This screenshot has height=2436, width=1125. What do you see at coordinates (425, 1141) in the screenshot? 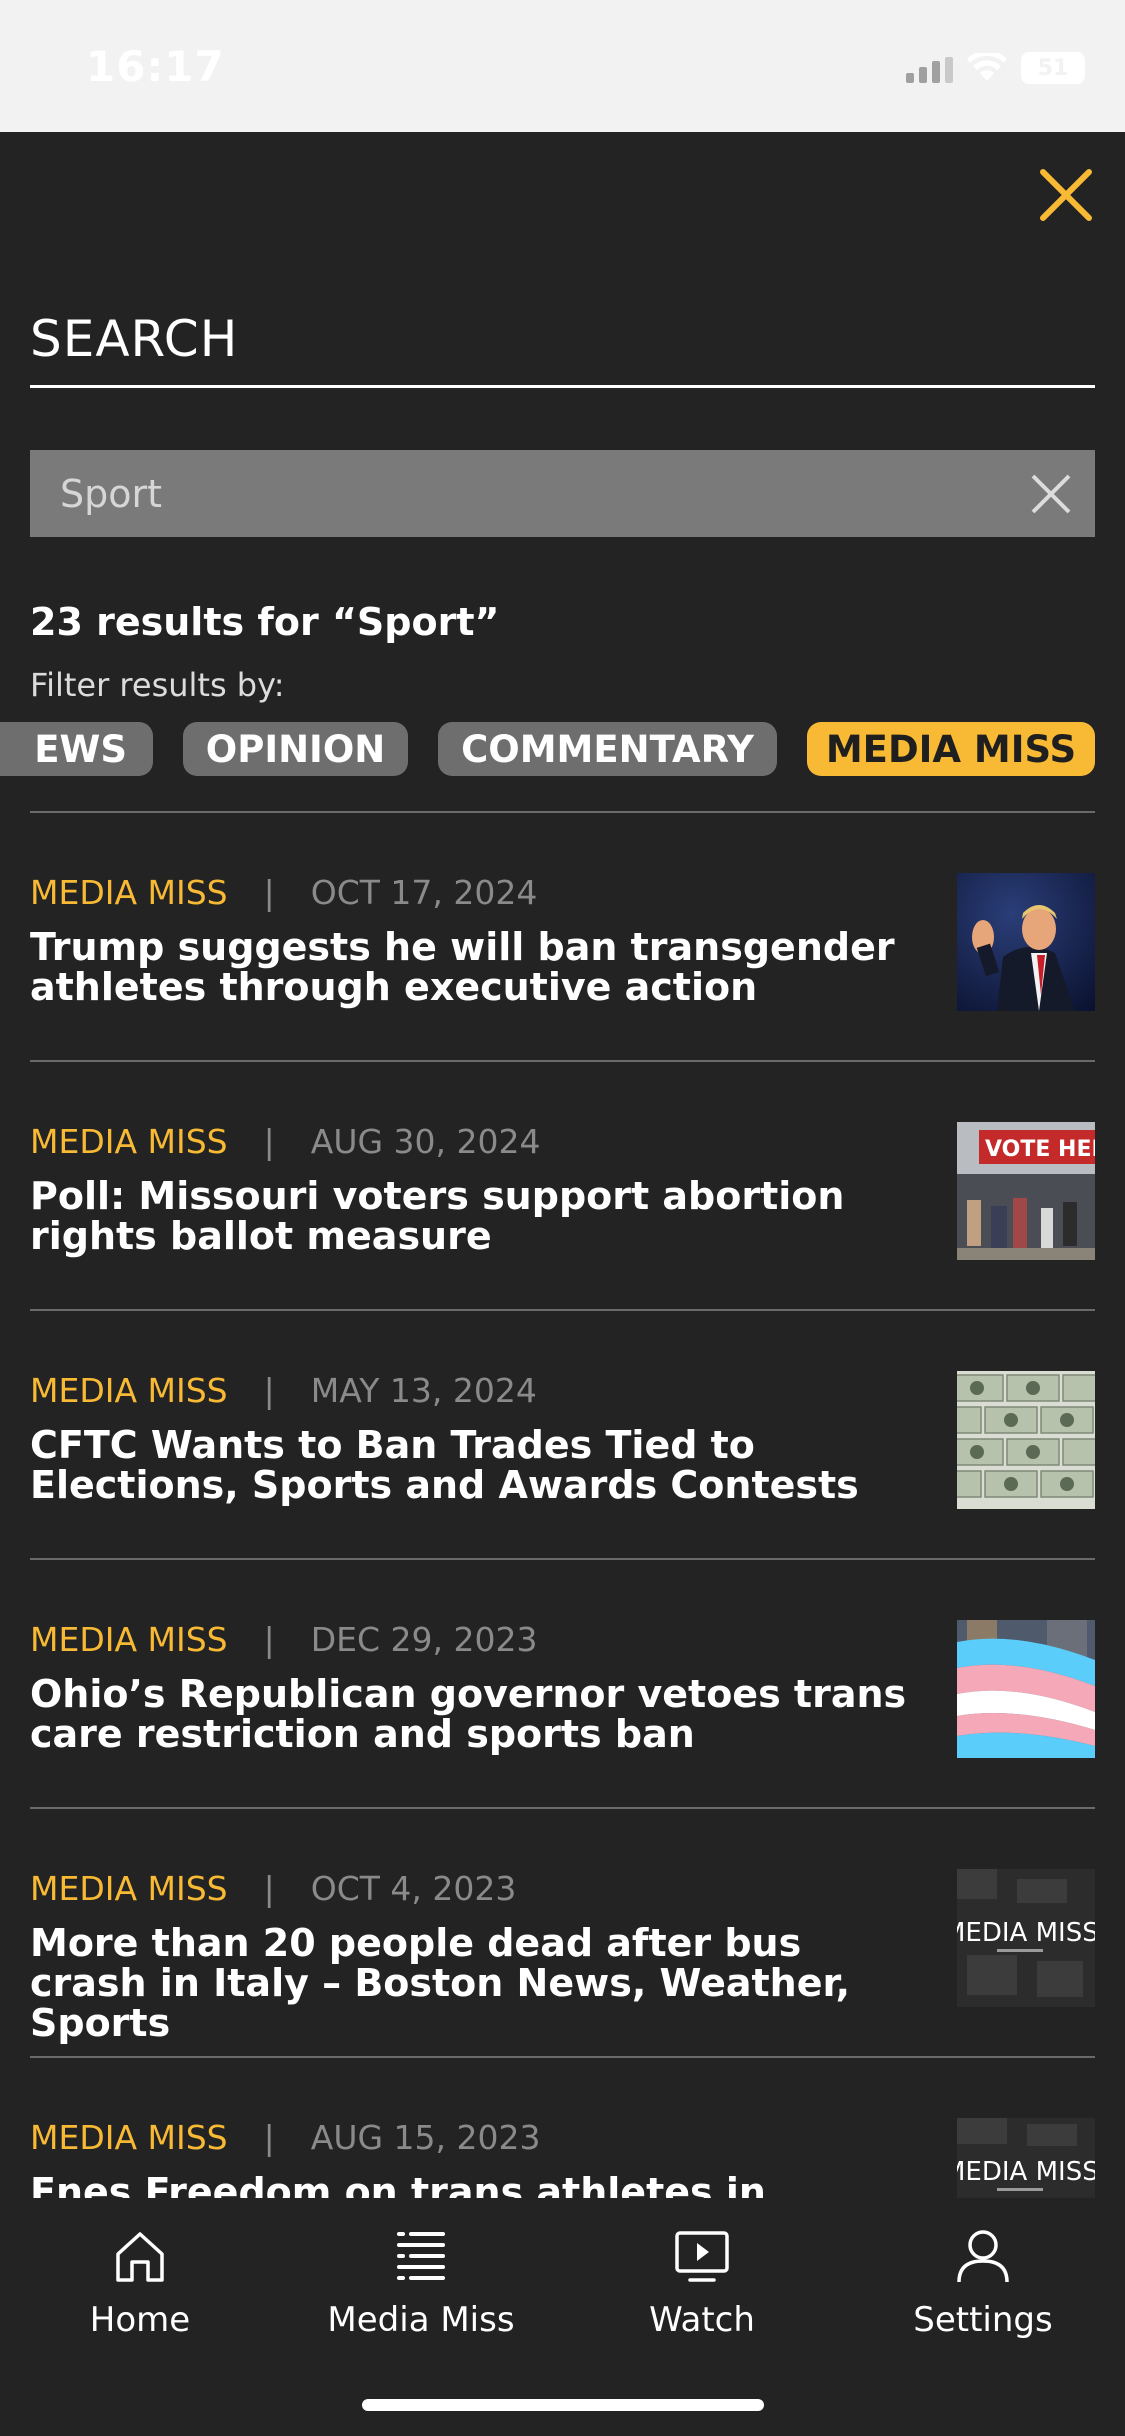
I see `article-date: AUG 30, 2024` at bounding box center [425, 1141].